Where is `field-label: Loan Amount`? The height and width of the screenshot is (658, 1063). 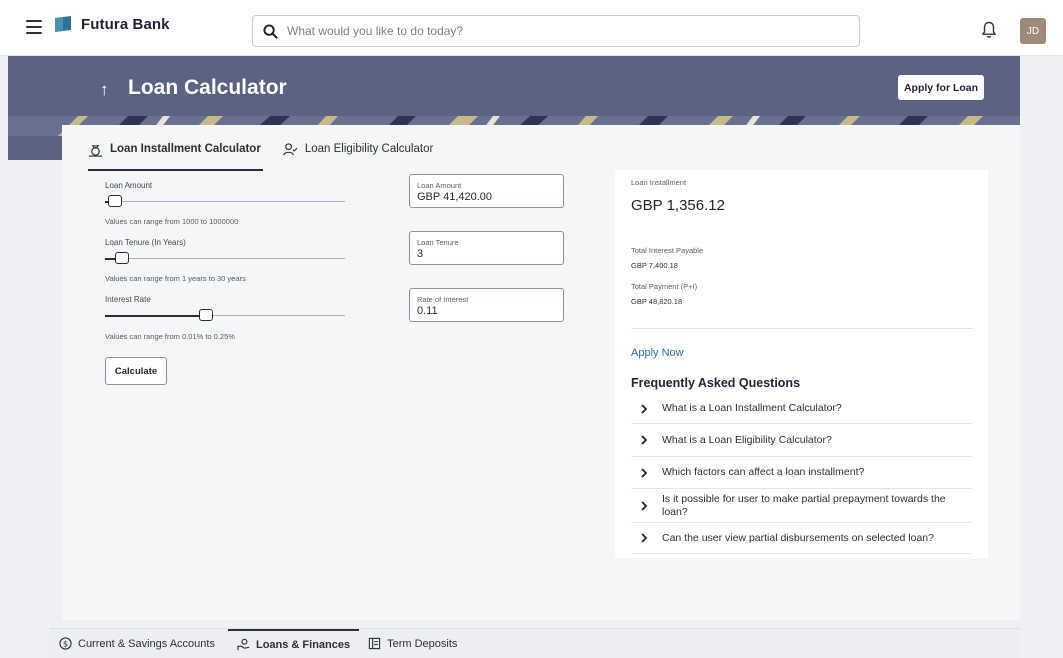 field-label: Loan Amount is located at coordinates (439, 185).